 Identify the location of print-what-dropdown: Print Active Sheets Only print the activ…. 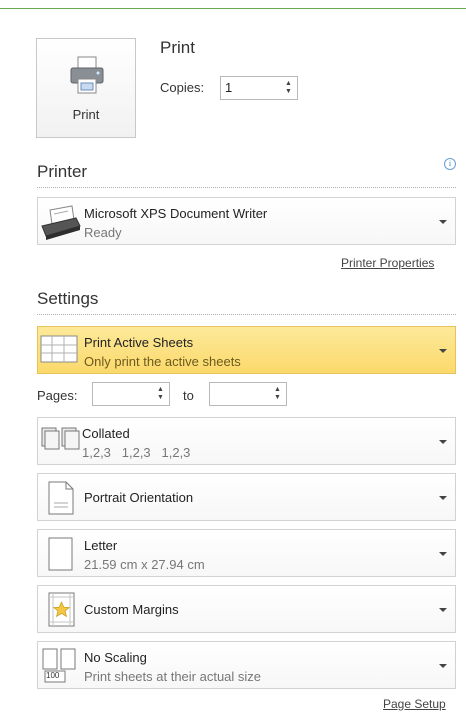
(246, 350).